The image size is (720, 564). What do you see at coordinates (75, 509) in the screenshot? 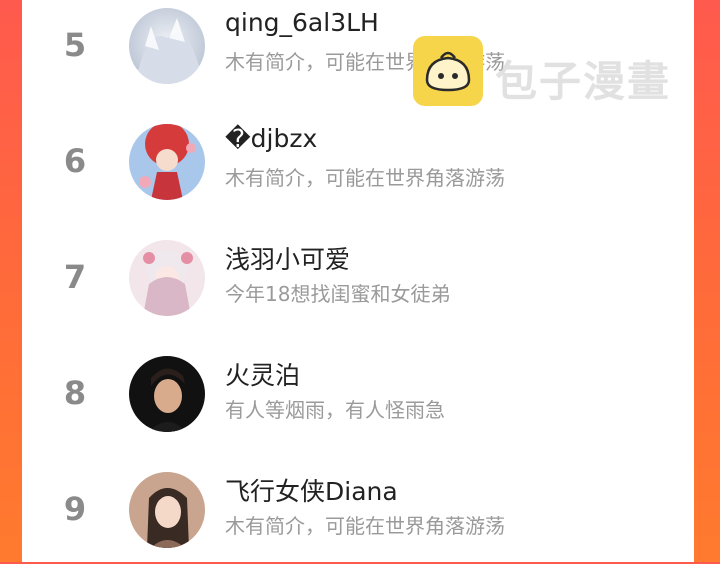
I see `rank-number: 9` at bounding box center [75, 509].